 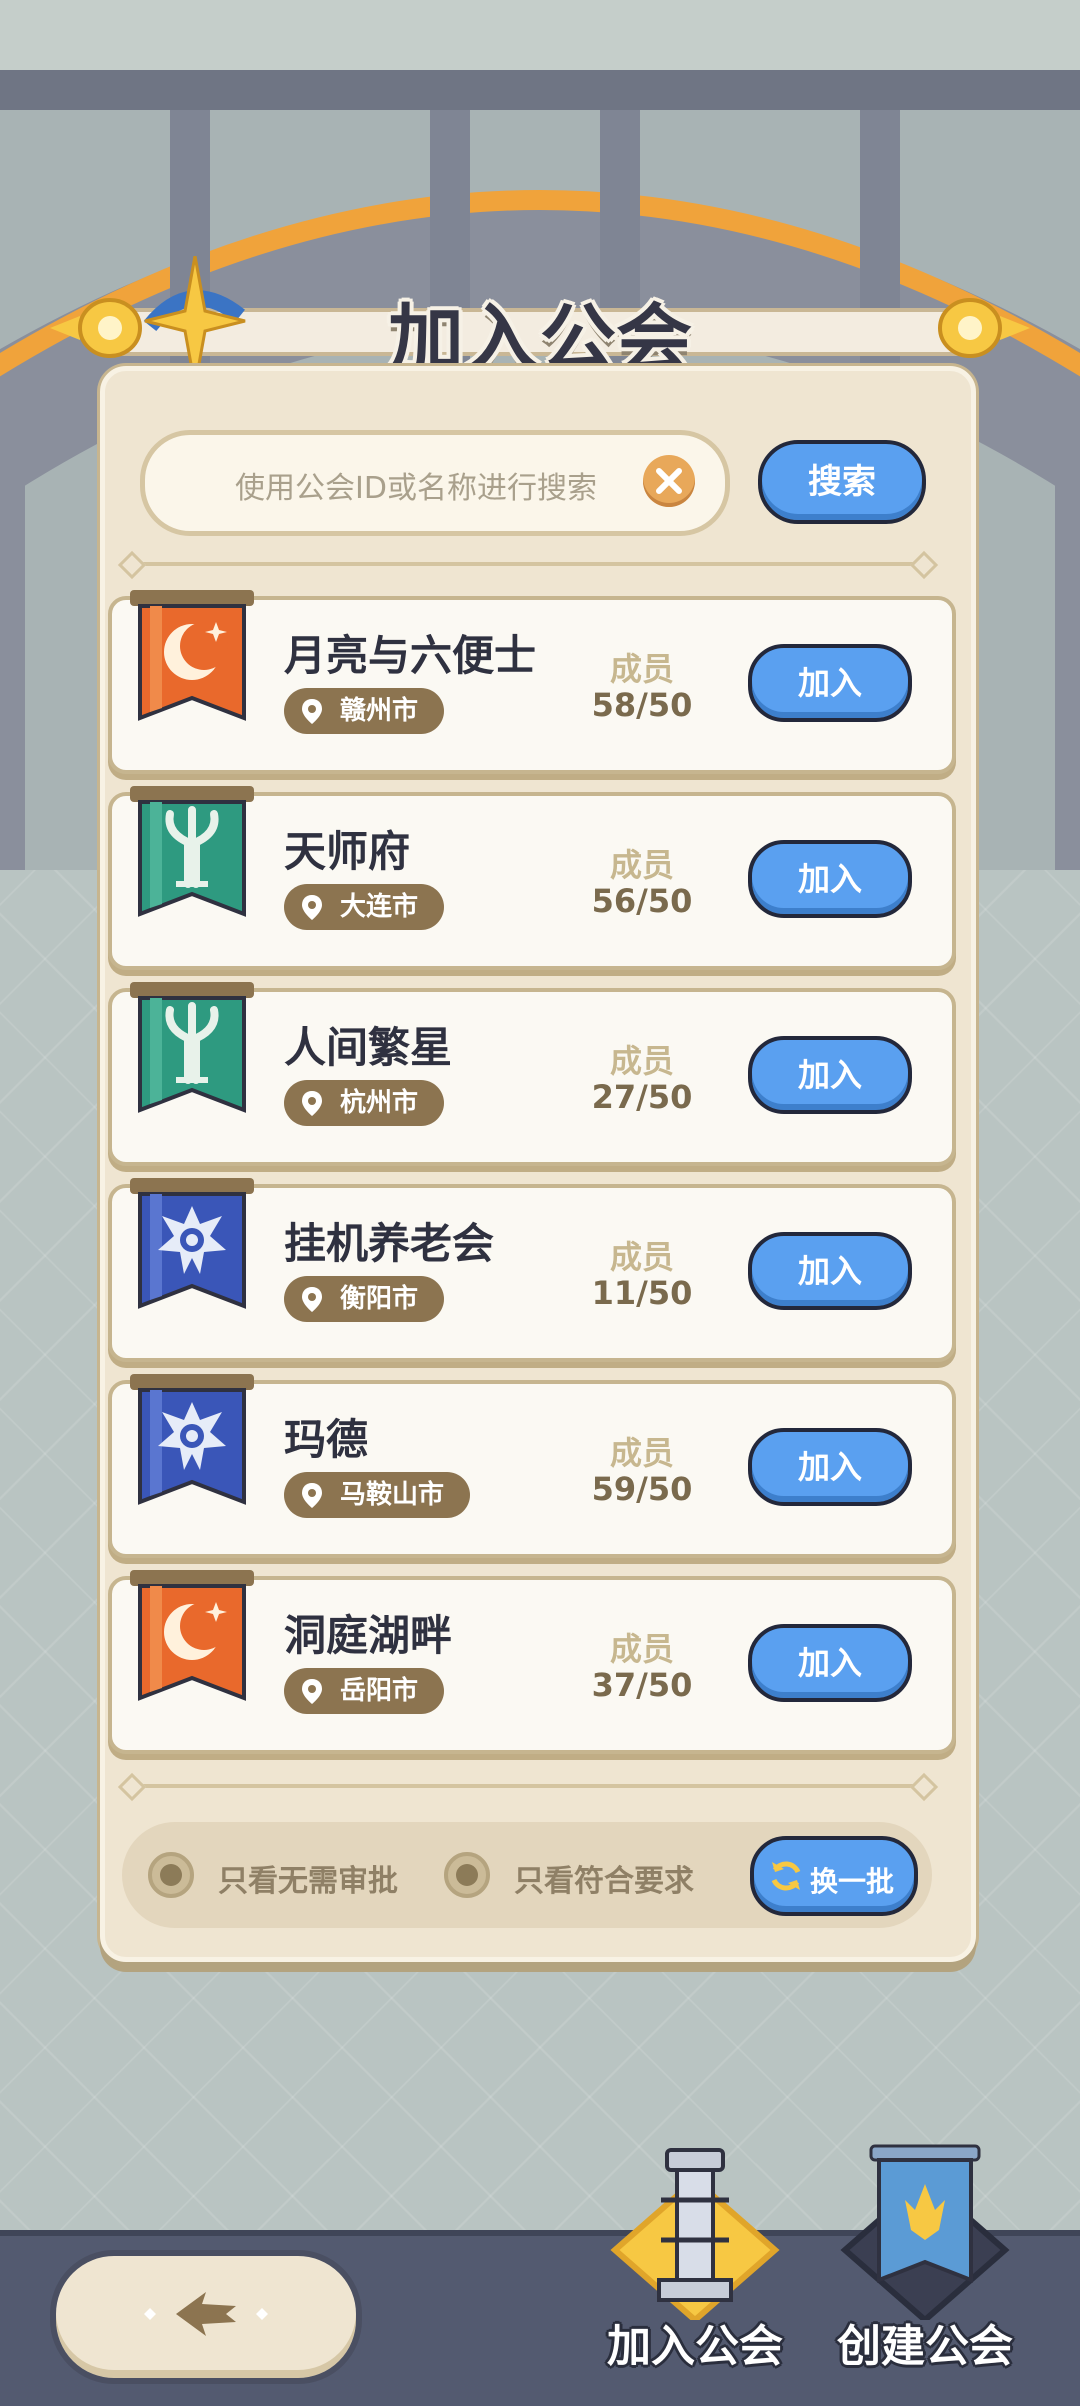 I want to click on search-button: 搜索, so click(x=842, y=482).